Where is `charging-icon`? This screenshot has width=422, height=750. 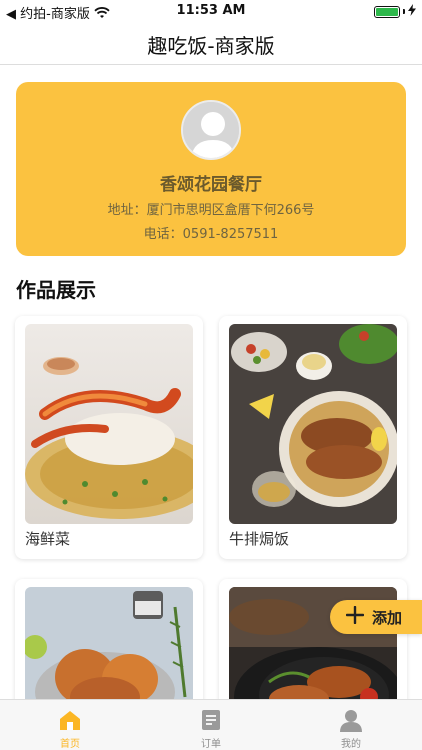
charging-icon is located at coordinates (412, 11).